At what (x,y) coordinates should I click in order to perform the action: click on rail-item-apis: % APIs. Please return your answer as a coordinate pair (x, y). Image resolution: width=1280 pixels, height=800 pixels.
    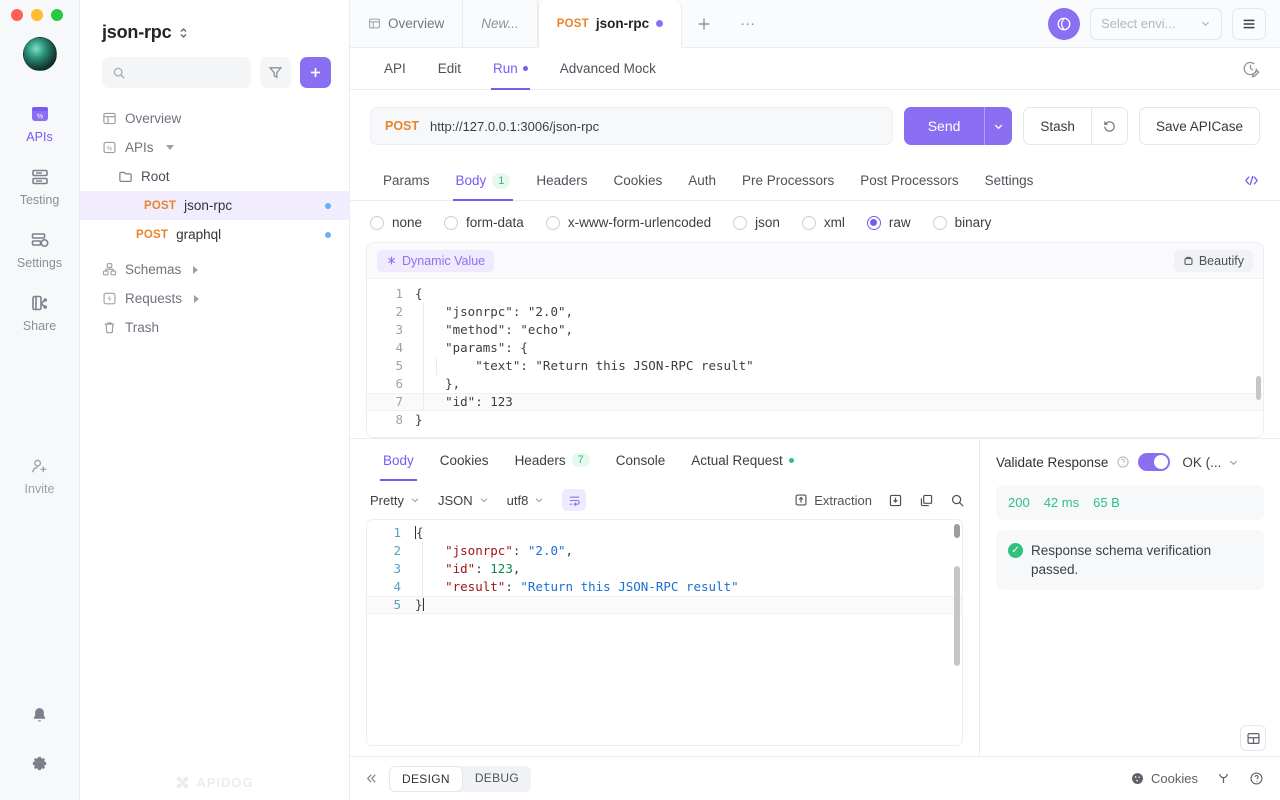
    Looking at the image, I should click on (39, 124).